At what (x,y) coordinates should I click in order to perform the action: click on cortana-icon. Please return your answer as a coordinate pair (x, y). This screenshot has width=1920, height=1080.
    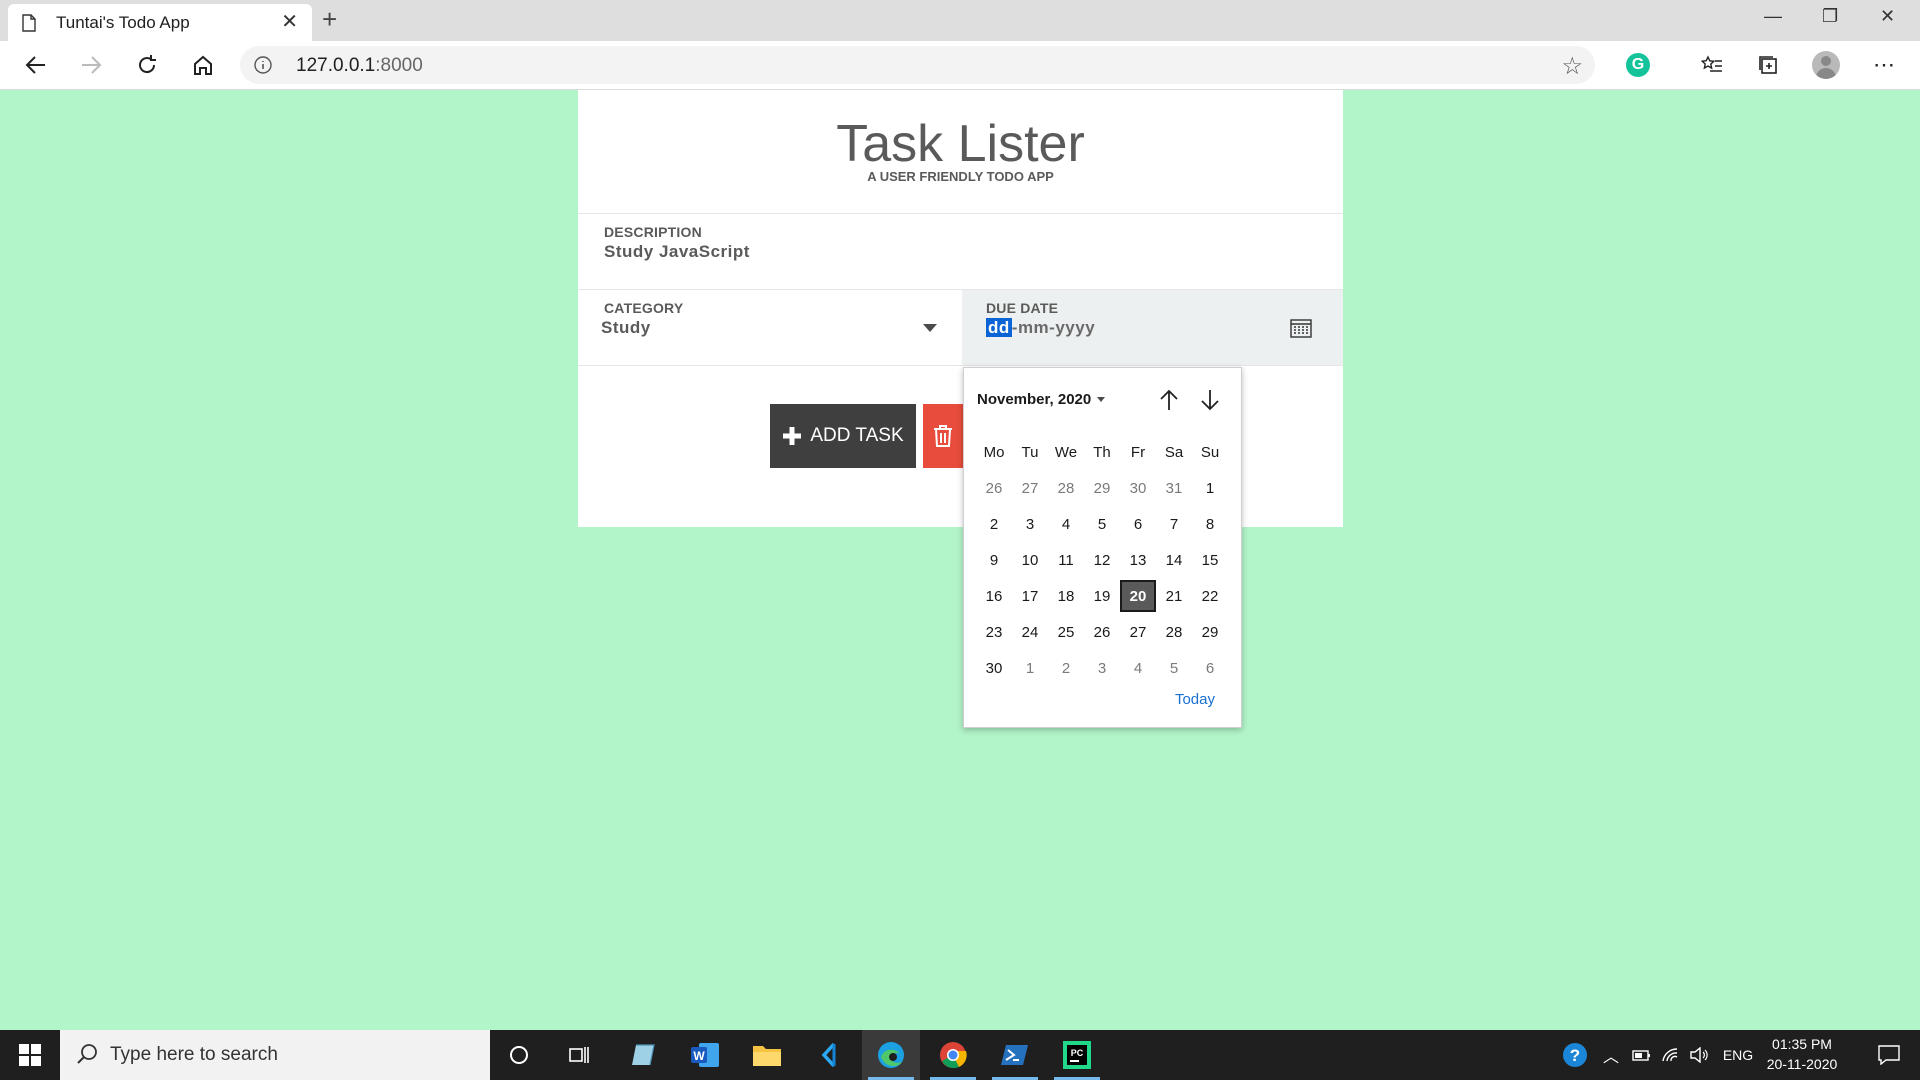
    Looking at the image, I should click on (519, 1055).